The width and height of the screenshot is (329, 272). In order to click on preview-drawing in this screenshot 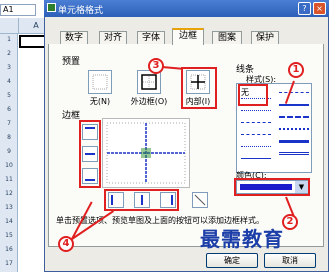, I will do `click(146, 153)`.